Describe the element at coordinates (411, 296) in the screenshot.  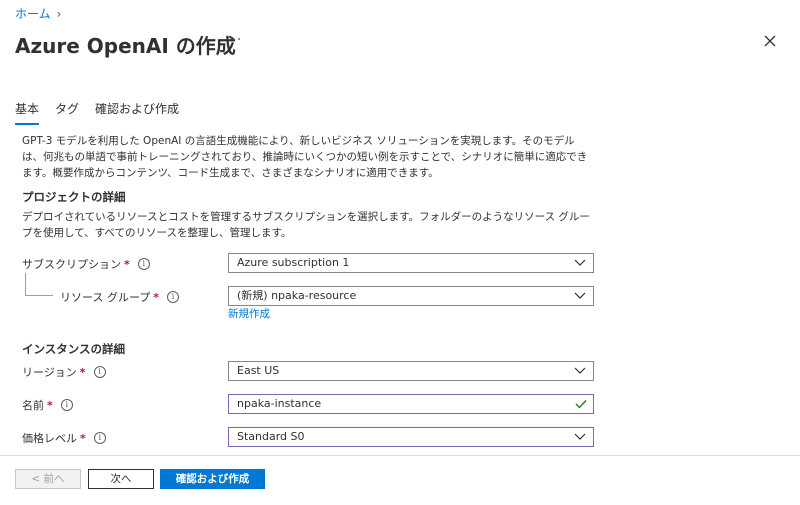
I see `resource-group-dropdown: (新規) npaka-resource` at that location.